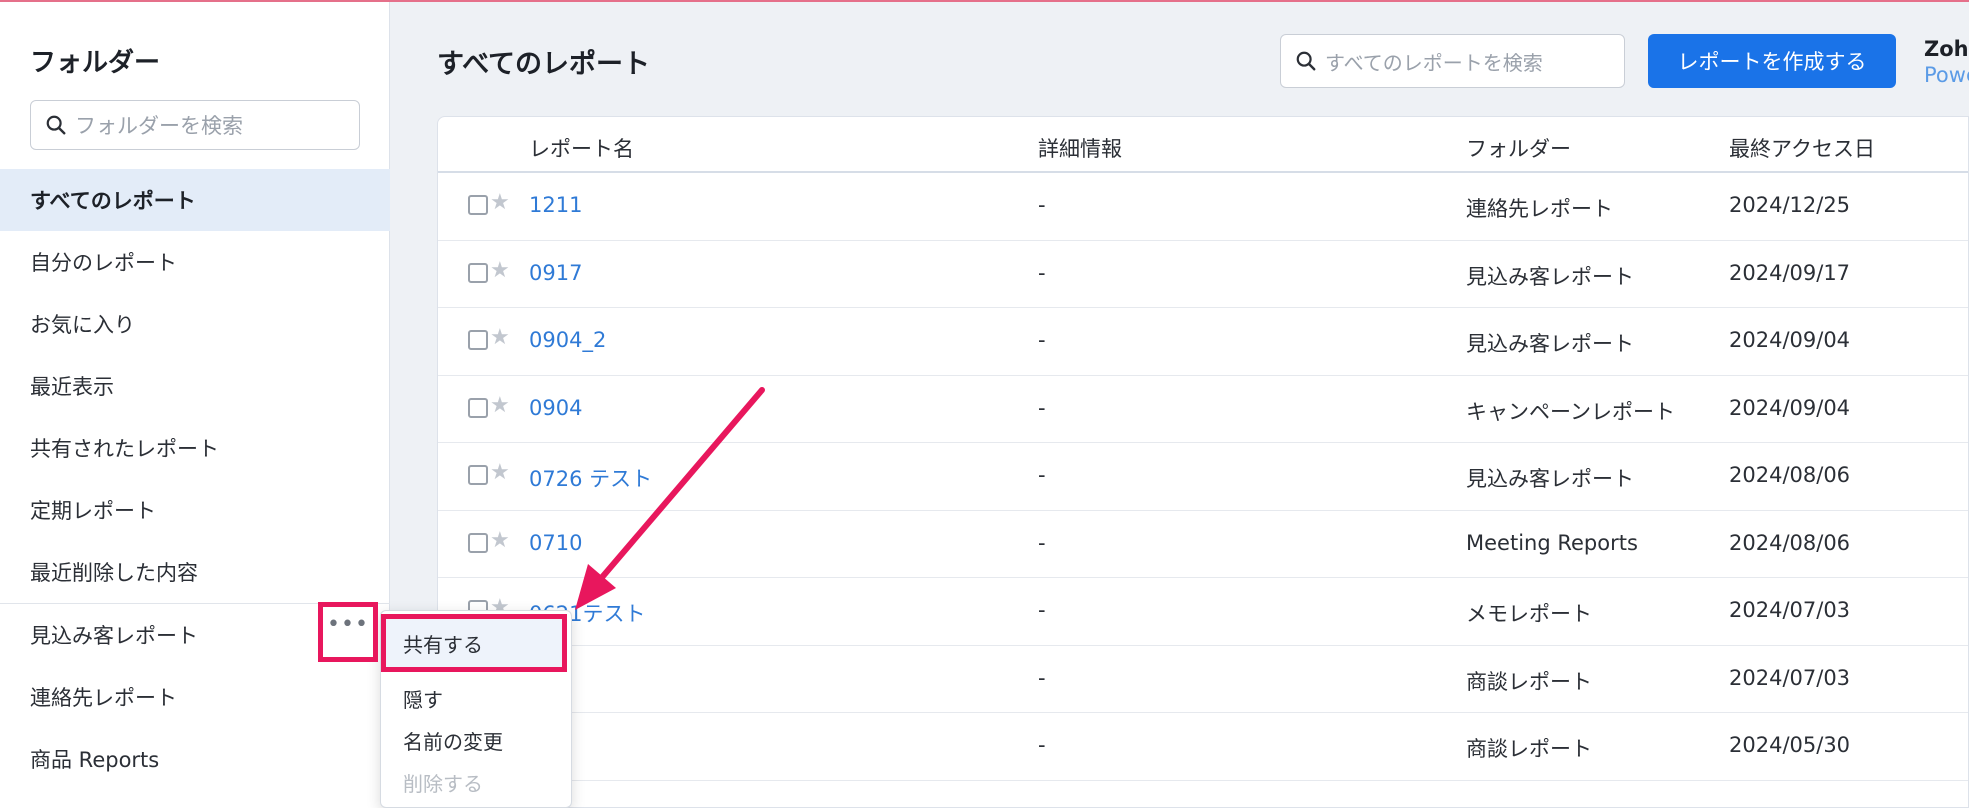  What do you see at coordinates (103, 698) in the screenshot?
I see `sidebar-item-label: 連絡先レポート` at bounding box center [103, 698].